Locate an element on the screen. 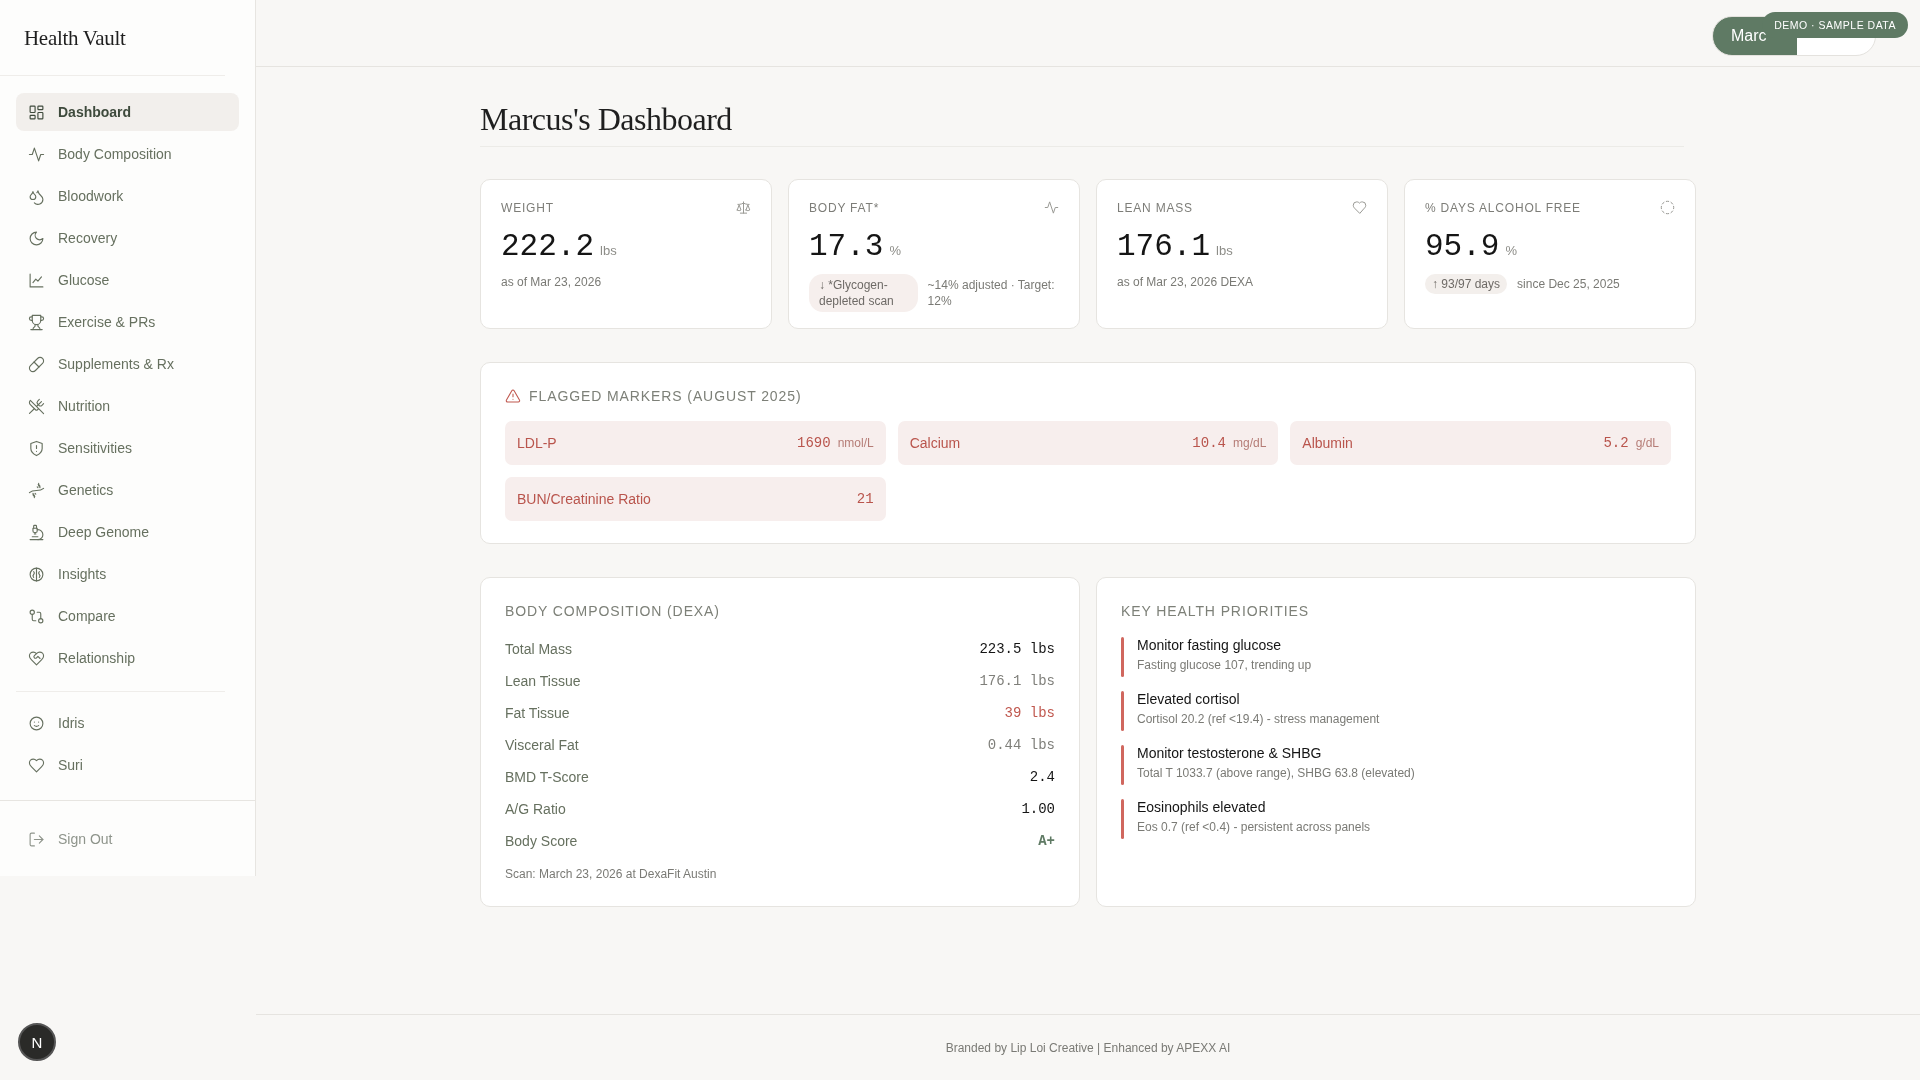 The image size is (1920, 1080). marker-name: LDL-P is located at coordinates (537, 443).